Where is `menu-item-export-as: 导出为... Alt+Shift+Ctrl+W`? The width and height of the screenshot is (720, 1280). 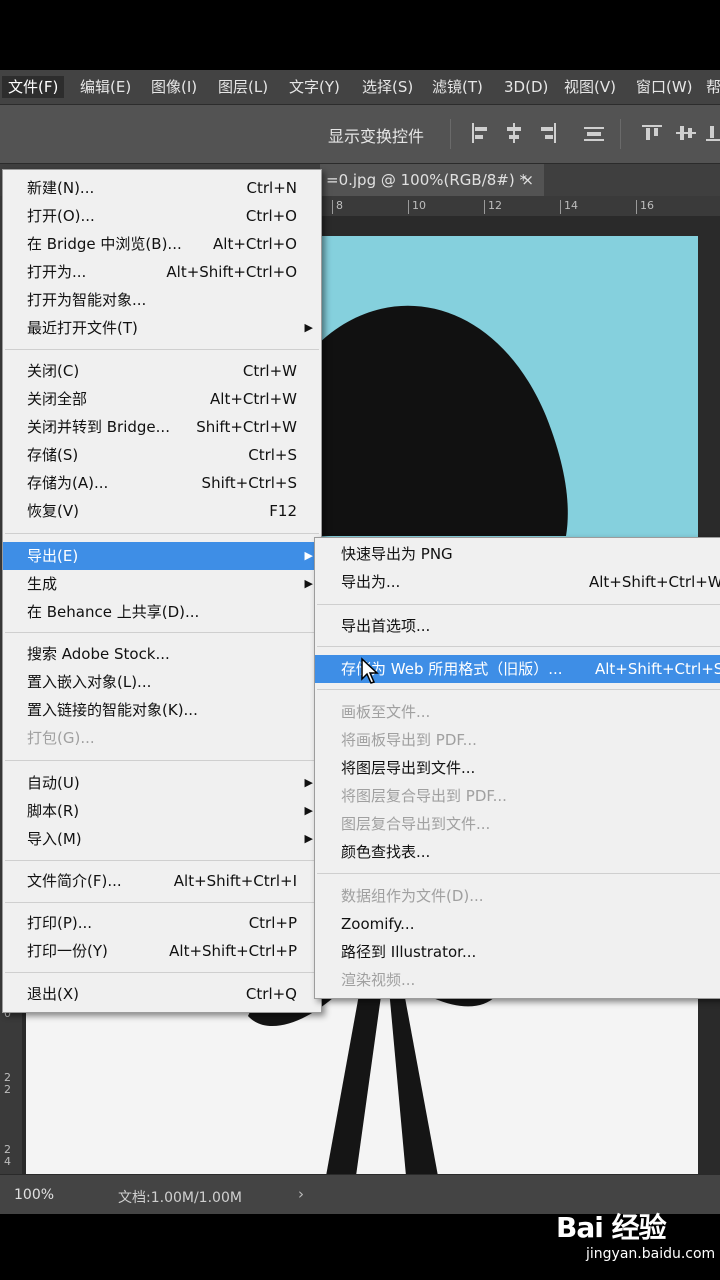 menu-item-export-as: 导出为... Alt+Shift+Ctrl+W is located at coordinates (517, 582).